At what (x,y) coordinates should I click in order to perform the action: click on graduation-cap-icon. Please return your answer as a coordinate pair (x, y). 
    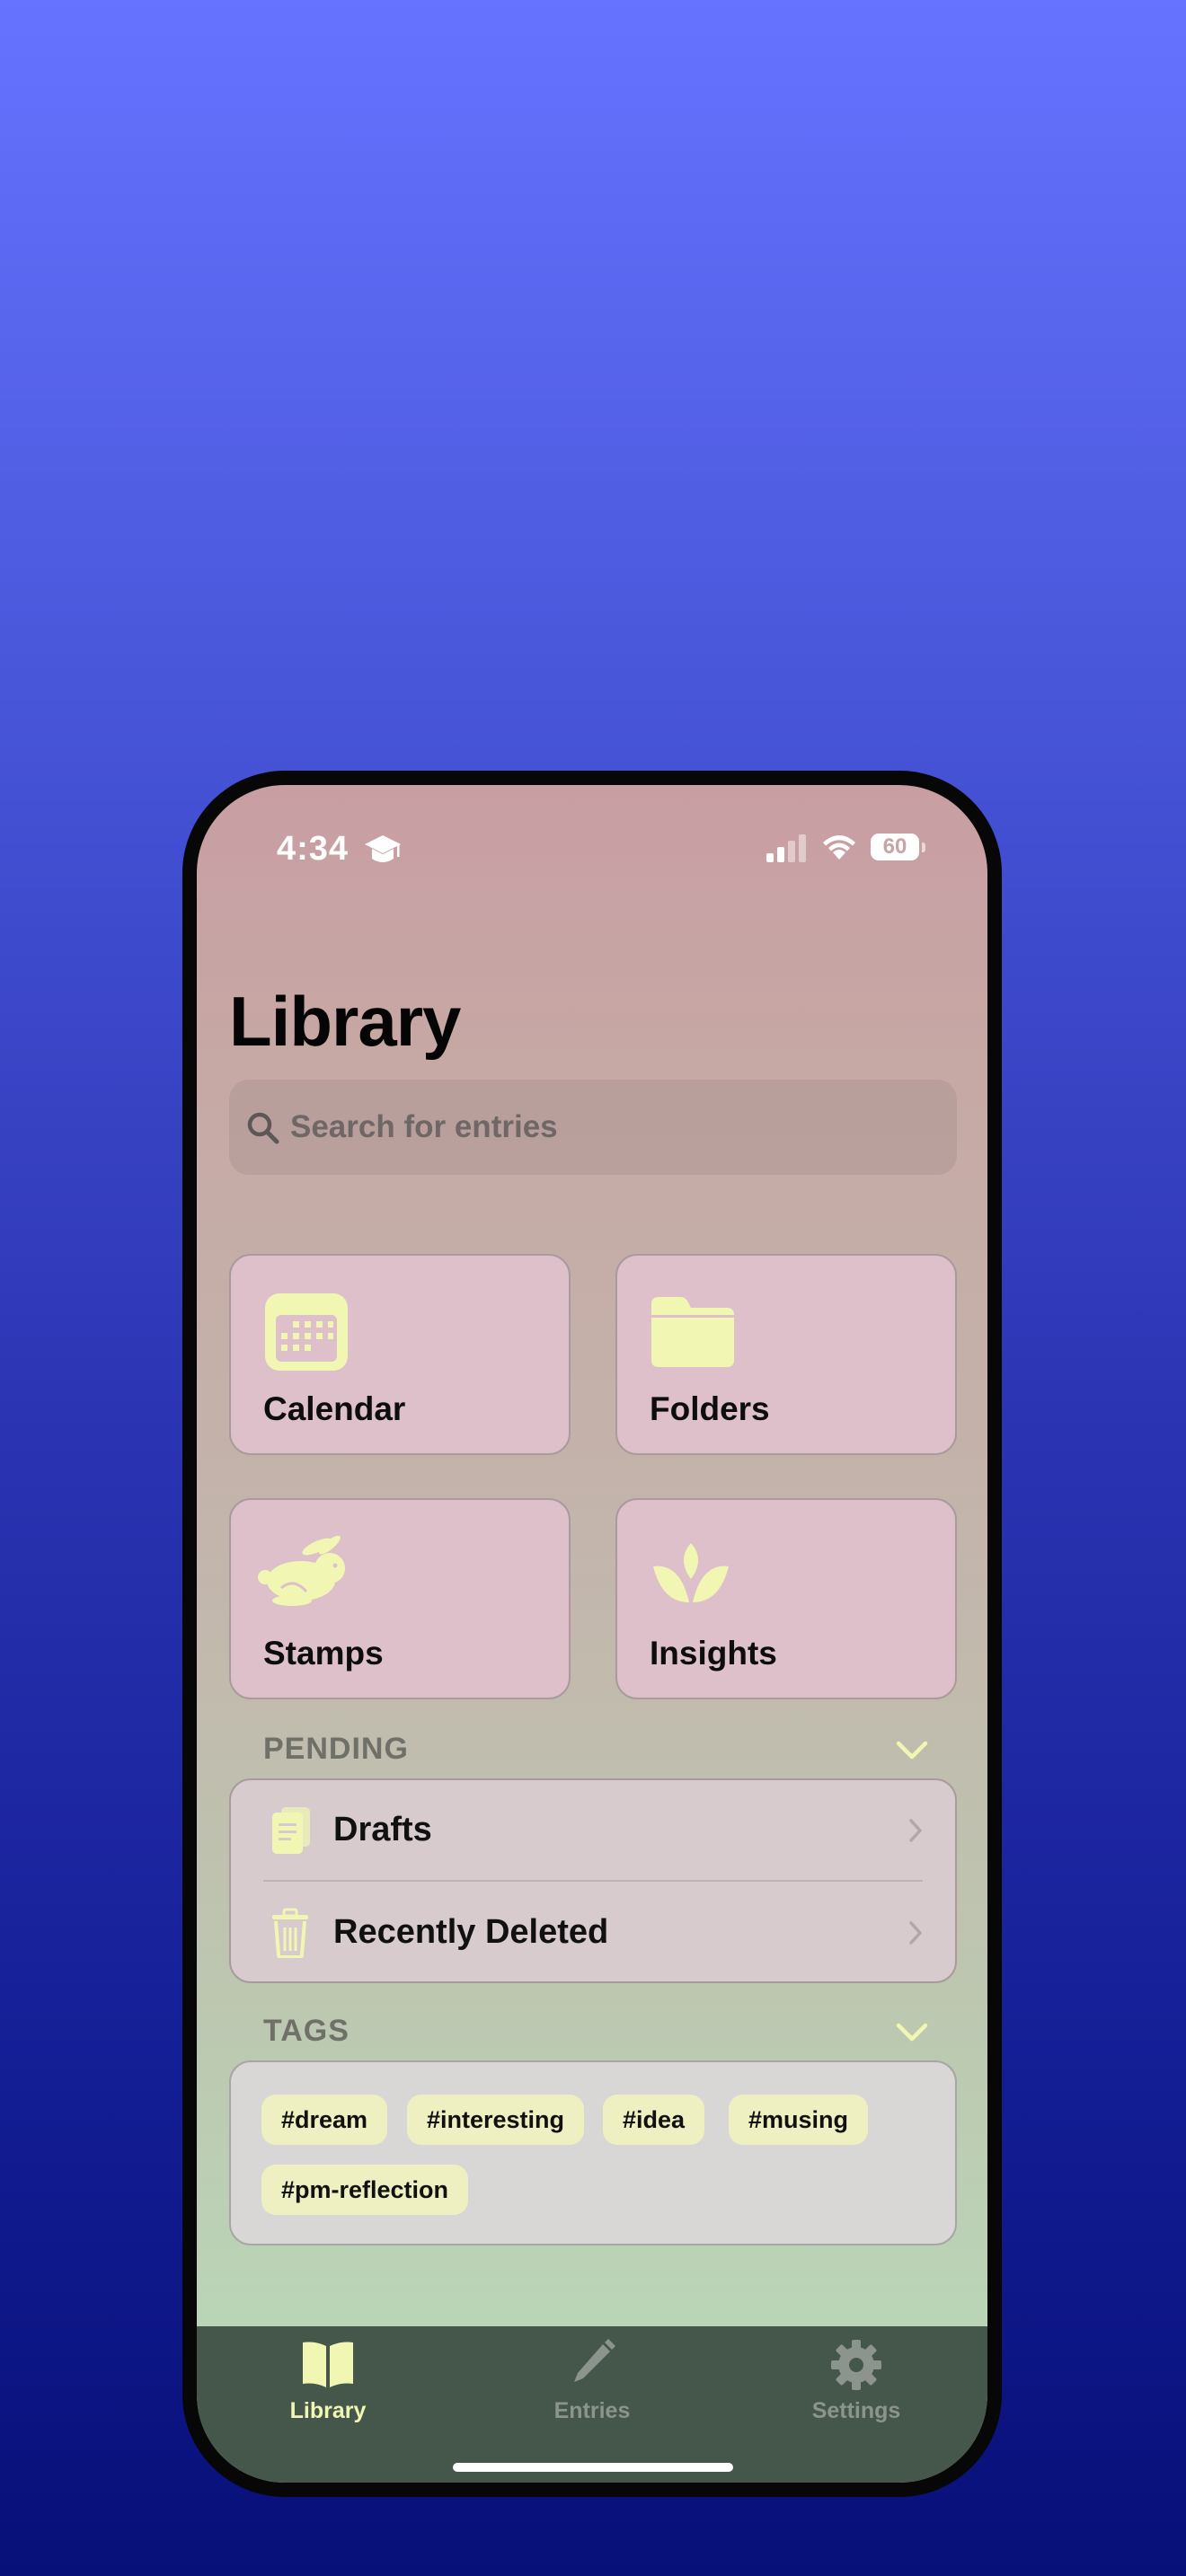
    Looking at the image, I should click on (383, 848).